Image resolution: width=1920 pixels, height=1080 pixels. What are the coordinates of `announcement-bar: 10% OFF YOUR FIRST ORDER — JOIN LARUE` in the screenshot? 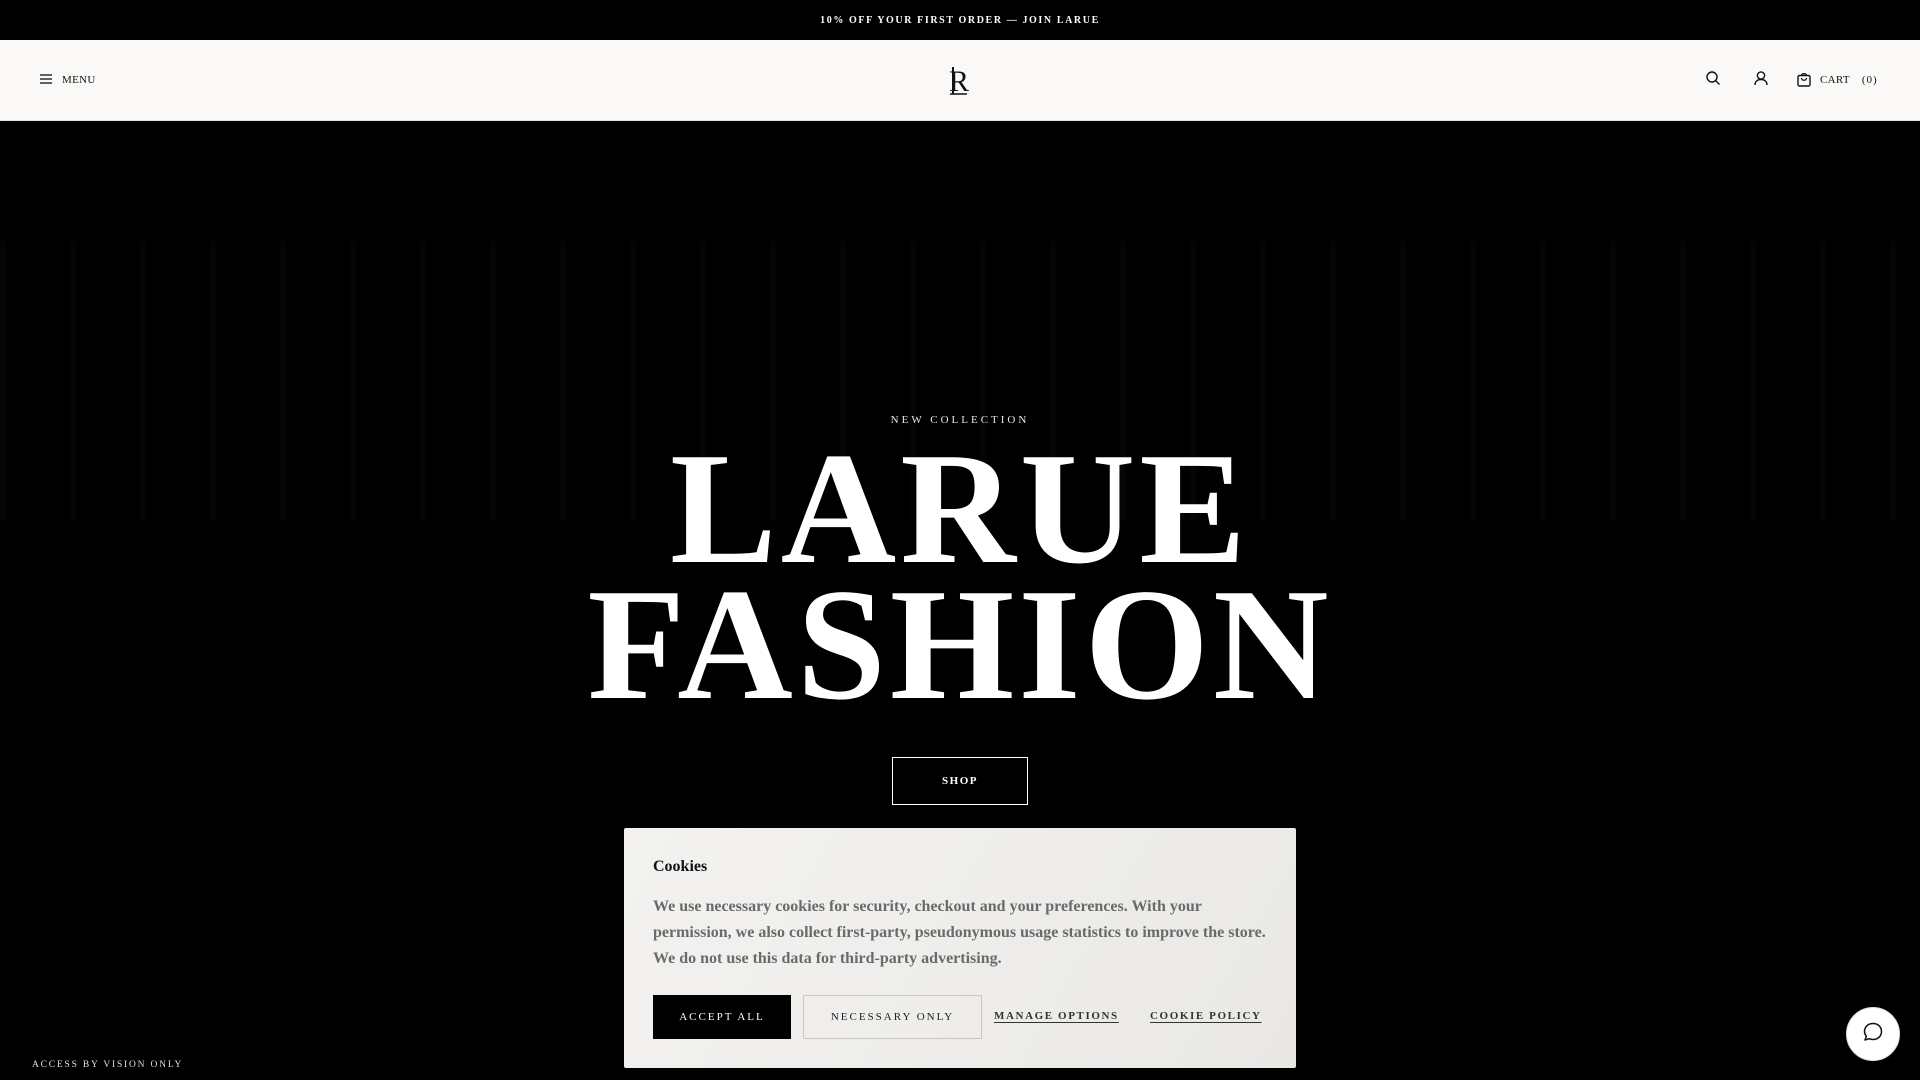 It's located at (960, 20).